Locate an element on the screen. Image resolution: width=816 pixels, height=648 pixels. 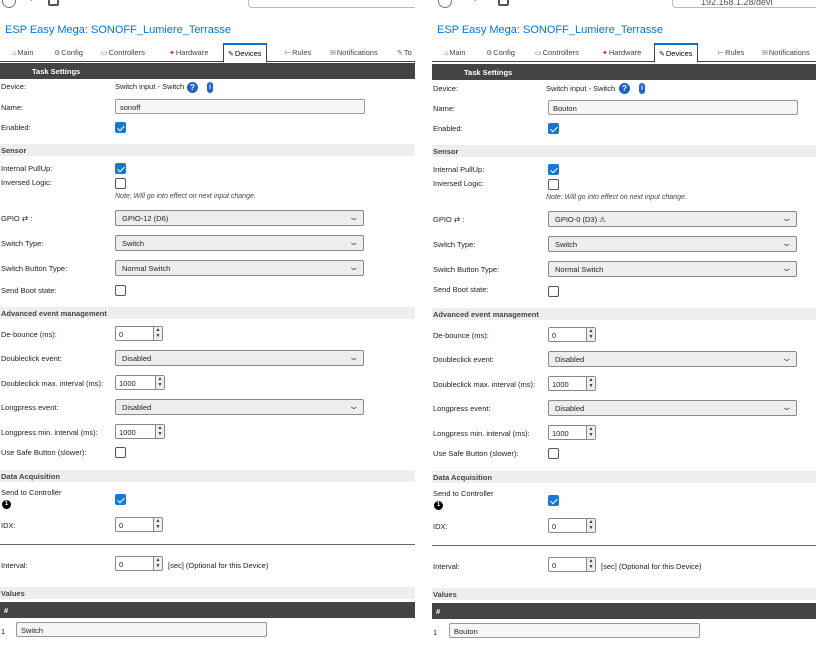
gpio-select: GPIO-0 (D3) ⚠ ⌄ is located at coordinates (672, 219).